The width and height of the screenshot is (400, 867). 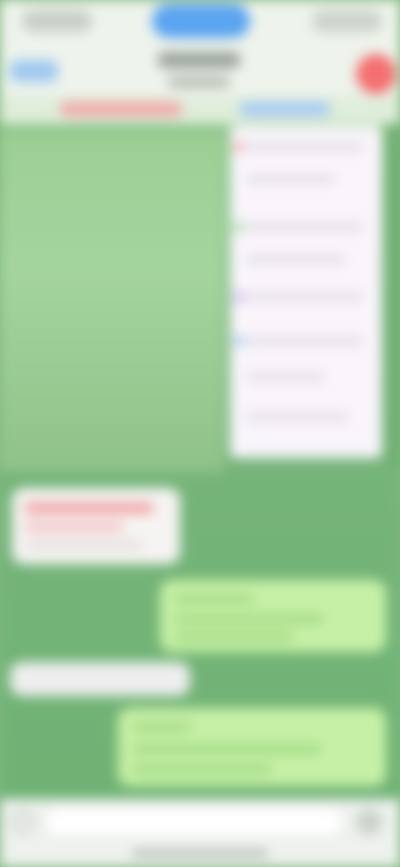 What do you see at coordinates (369, 822) in the screenshot?
I see `microphone-icon` at bounding box center [369, 822].